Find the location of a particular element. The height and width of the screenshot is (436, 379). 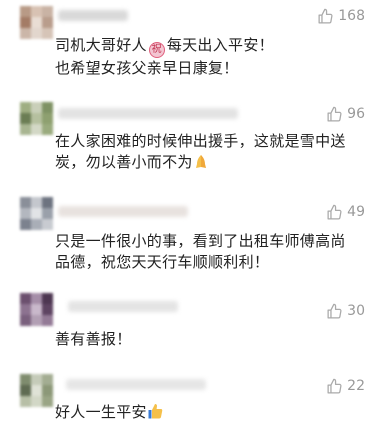

like-count: 30 is located at coordinates (356, 311).